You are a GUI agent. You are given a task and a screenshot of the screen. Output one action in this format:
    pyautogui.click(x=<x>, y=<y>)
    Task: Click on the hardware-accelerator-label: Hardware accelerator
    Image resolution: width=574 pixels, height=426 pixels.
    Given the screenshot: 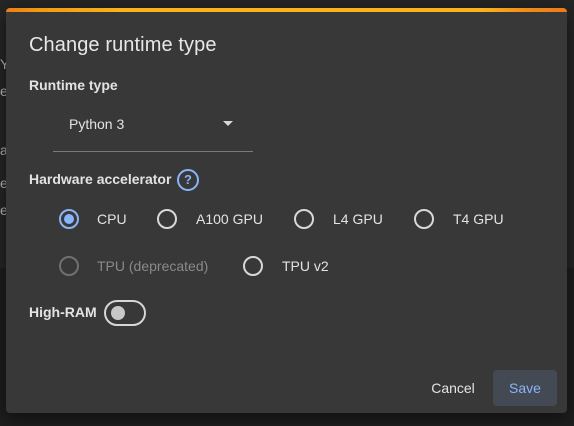 What is the action you would take?
    pyautogui.click(x=100, y=179)
    